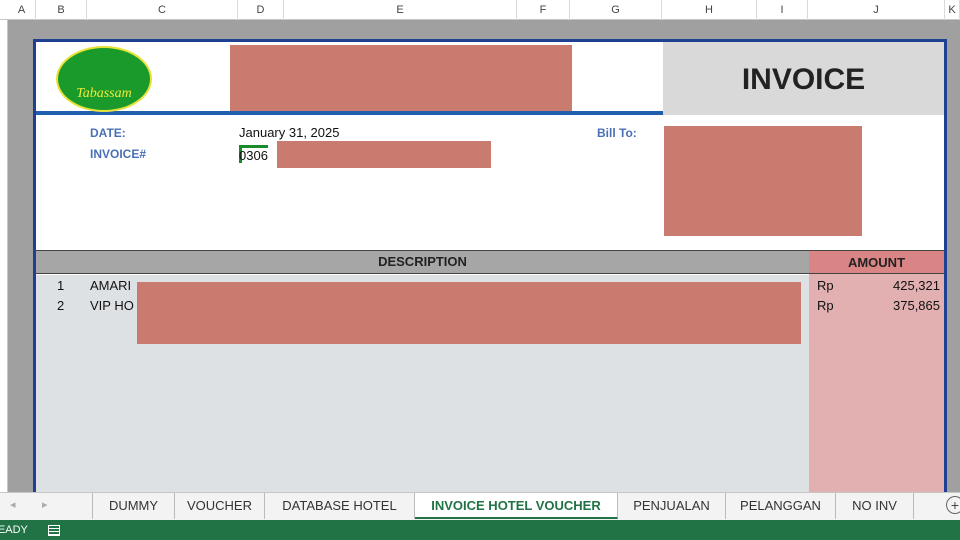 This screenshot has width=960, height=540. What do you see at coordinates (953, 505) in the screenshot?
I see `add-sheet-icon: +` at bounding box center [953, 505].